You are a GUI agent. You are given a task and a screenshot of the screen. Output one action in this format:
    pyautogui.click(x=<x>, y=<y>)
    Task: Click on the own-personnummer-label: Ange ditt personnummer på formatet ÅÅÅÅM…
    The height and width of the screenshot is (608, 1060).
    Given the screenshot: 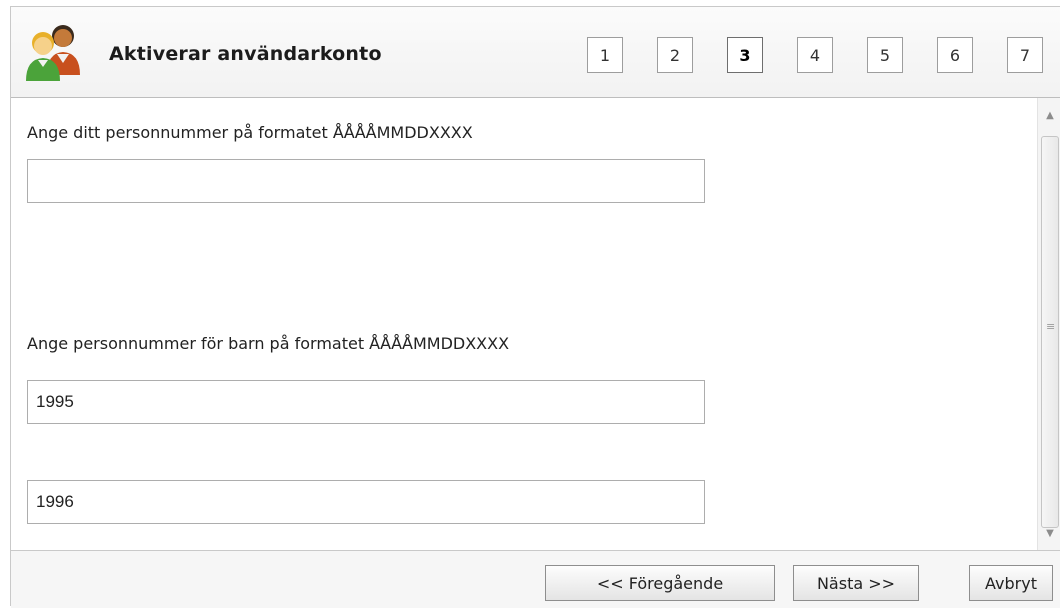 What is the action you would take?
    pyautogui.click(x=250, y=132)
    